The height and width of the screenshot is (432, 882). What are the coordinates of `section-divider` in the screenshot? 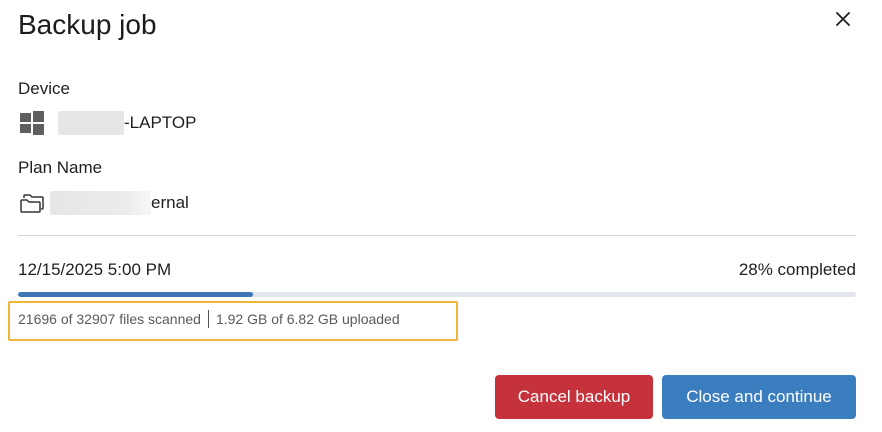 It's located at (437, 235).